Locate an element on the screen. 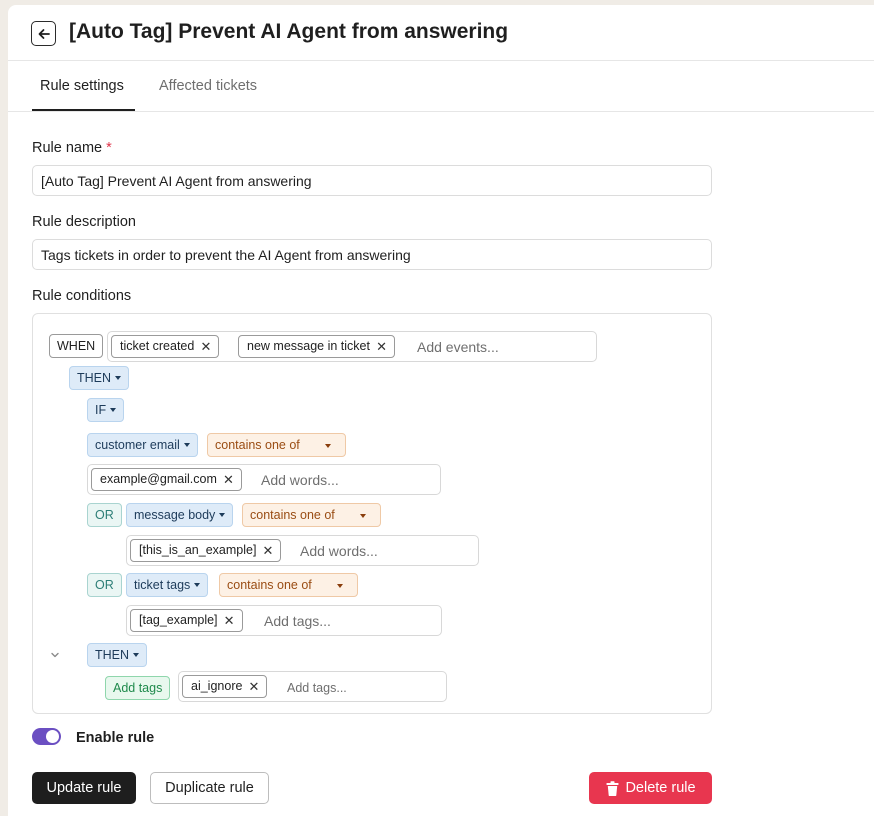 The width and height of the screenshot is (874, 816). event-token-ticket-created: ticket created ✕ is located at coordinates (165, 346).